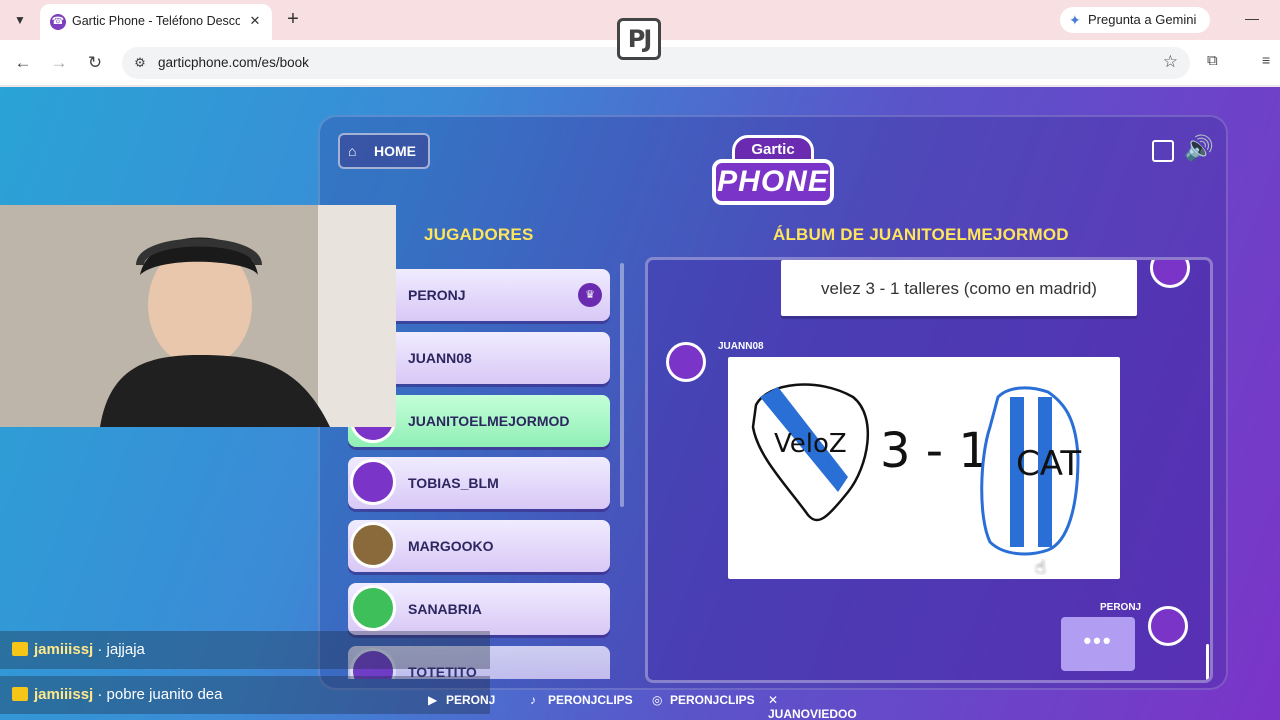 This screenshot has height=720, width=1280. Describe the element at coordinates (590, 295) in the screenshot. I see `host-crown-icon: ♛` at that location.